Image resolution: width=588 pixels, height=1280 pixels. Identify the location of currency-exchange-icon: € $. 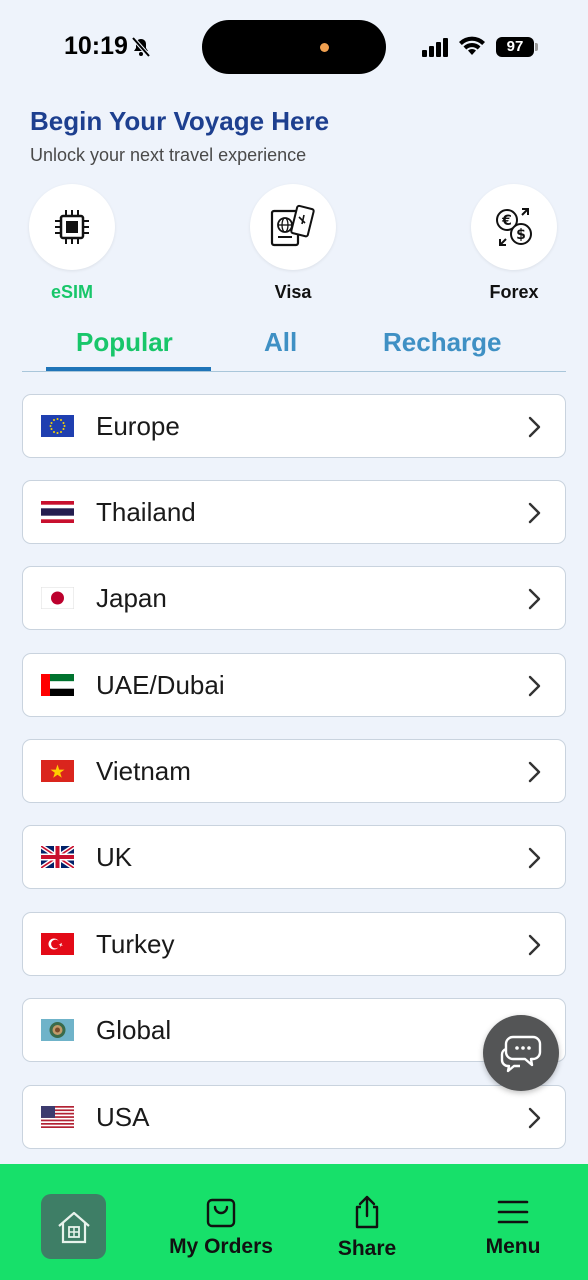
(514, 227).